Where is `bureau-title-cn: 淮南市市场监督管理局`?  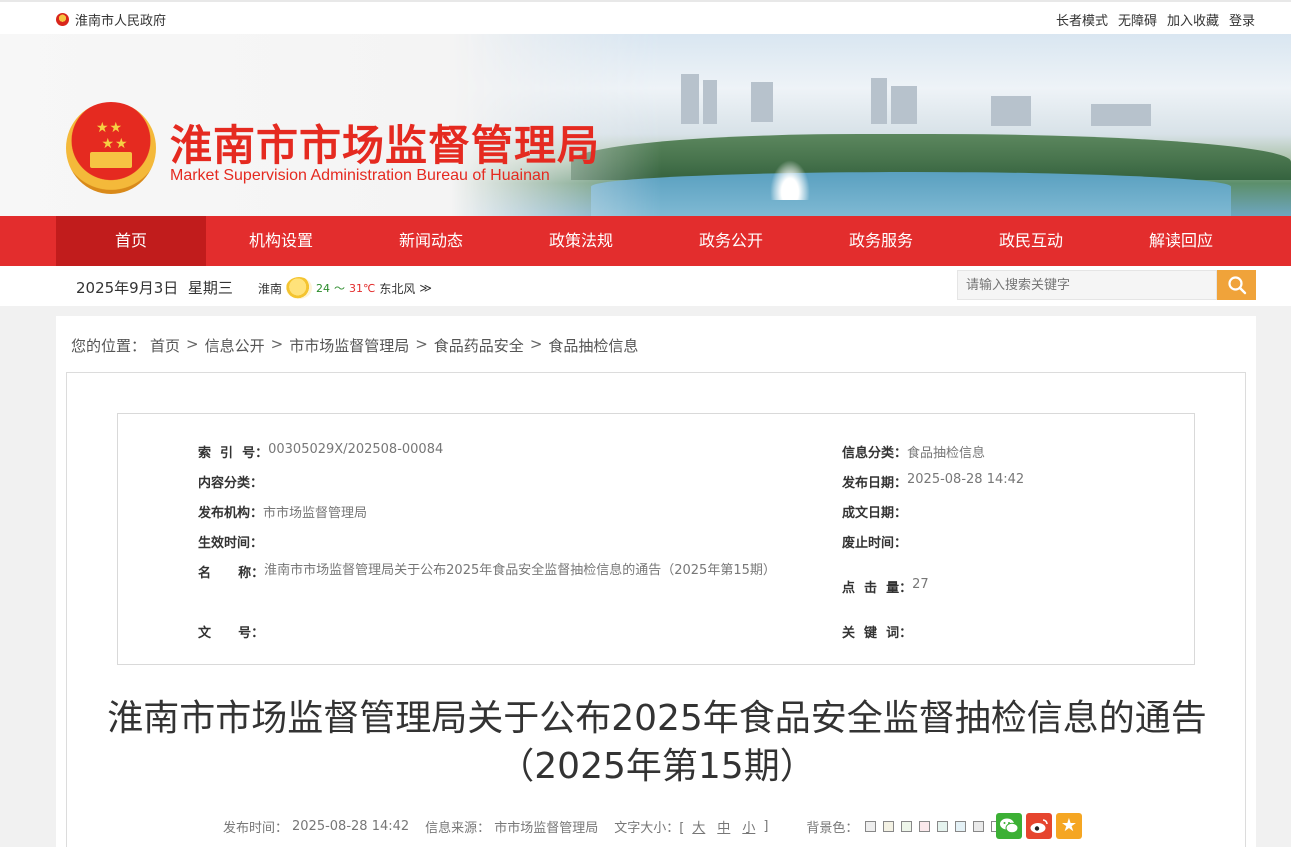 bureau-title-cn: 淮南市市场监督管理局 is located at coordinates (385, 145).